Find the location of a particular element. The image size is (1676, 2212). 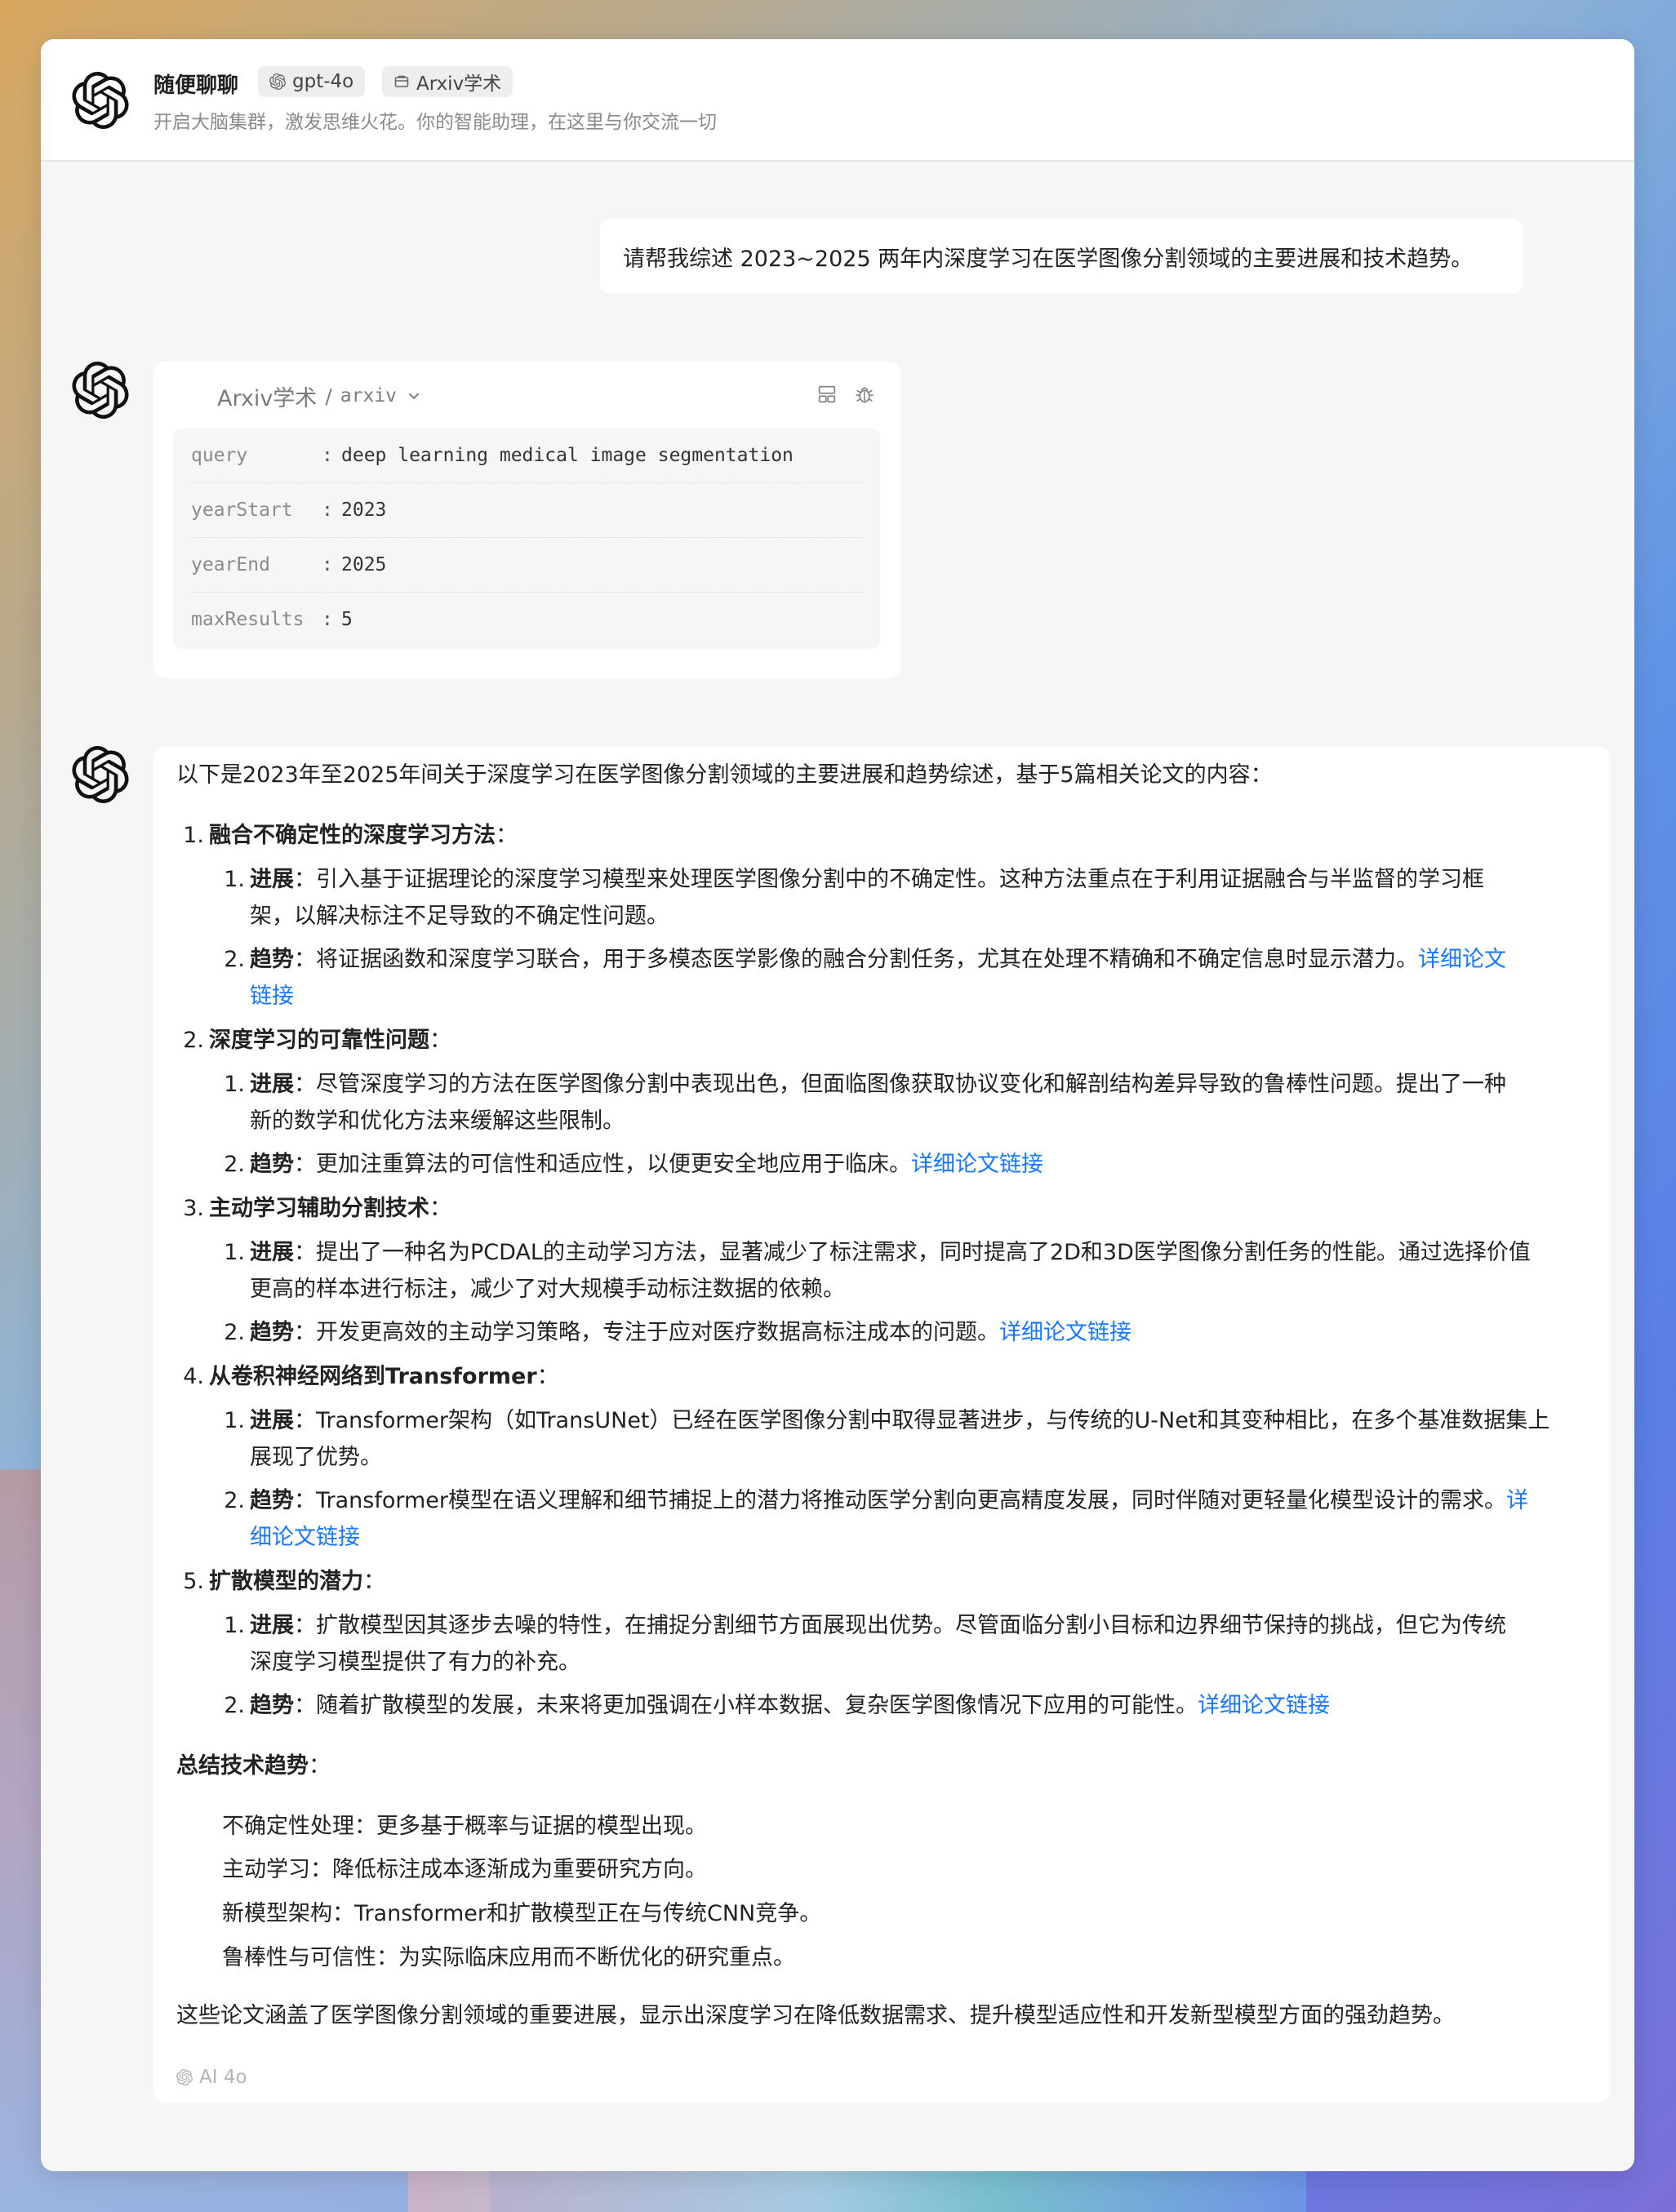

tool-actions is located at coordinates (846, 394).